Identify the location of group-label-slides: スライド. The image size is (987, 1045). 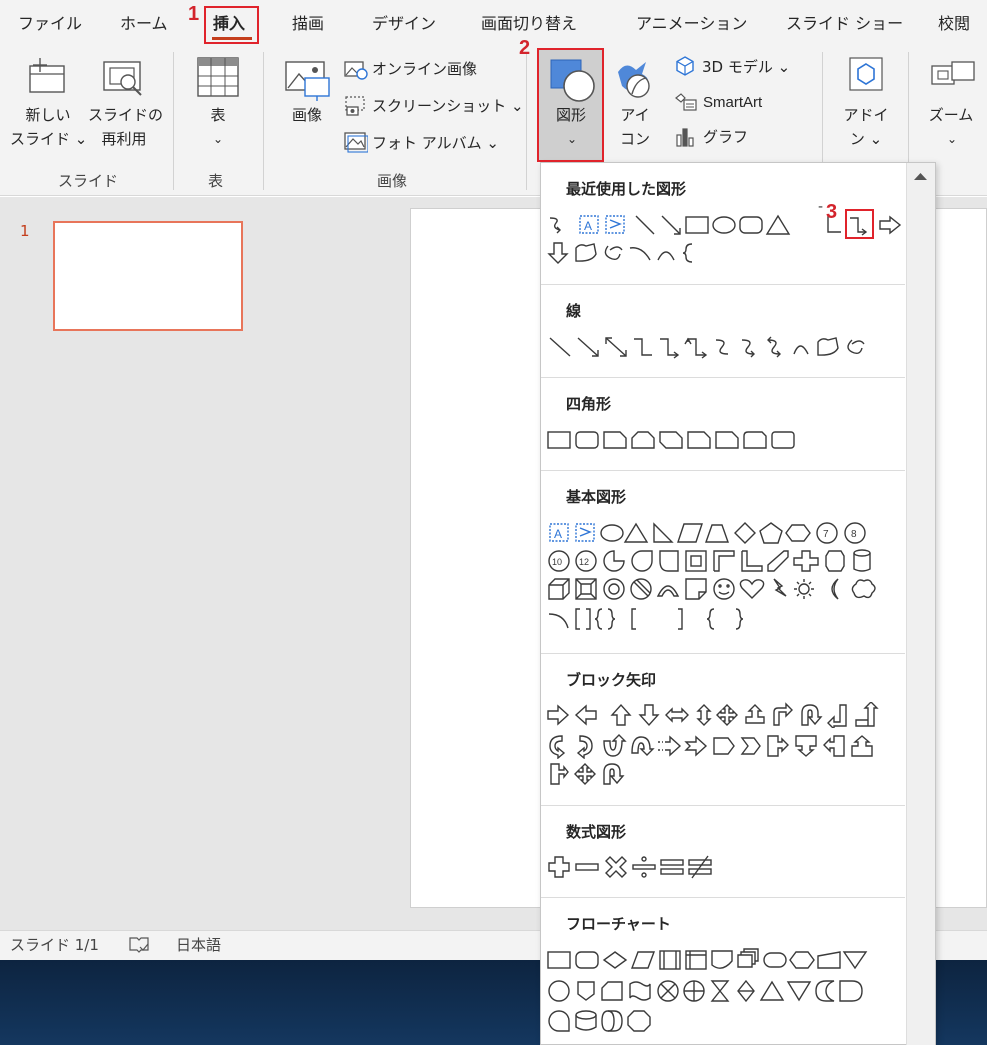
(88, 181).